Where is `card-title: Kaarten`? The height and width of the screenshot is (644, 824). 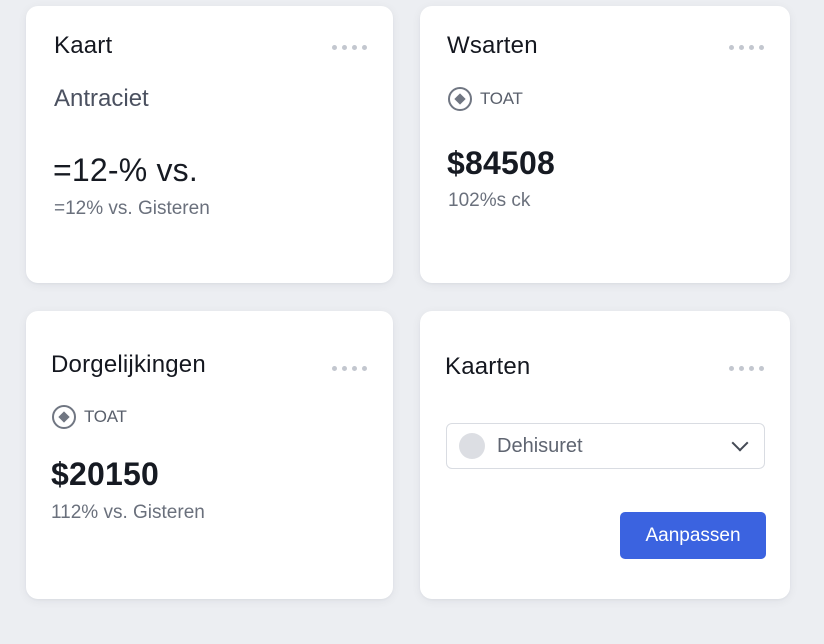
card-title: Kaarten is located at coordinates (488, 366).